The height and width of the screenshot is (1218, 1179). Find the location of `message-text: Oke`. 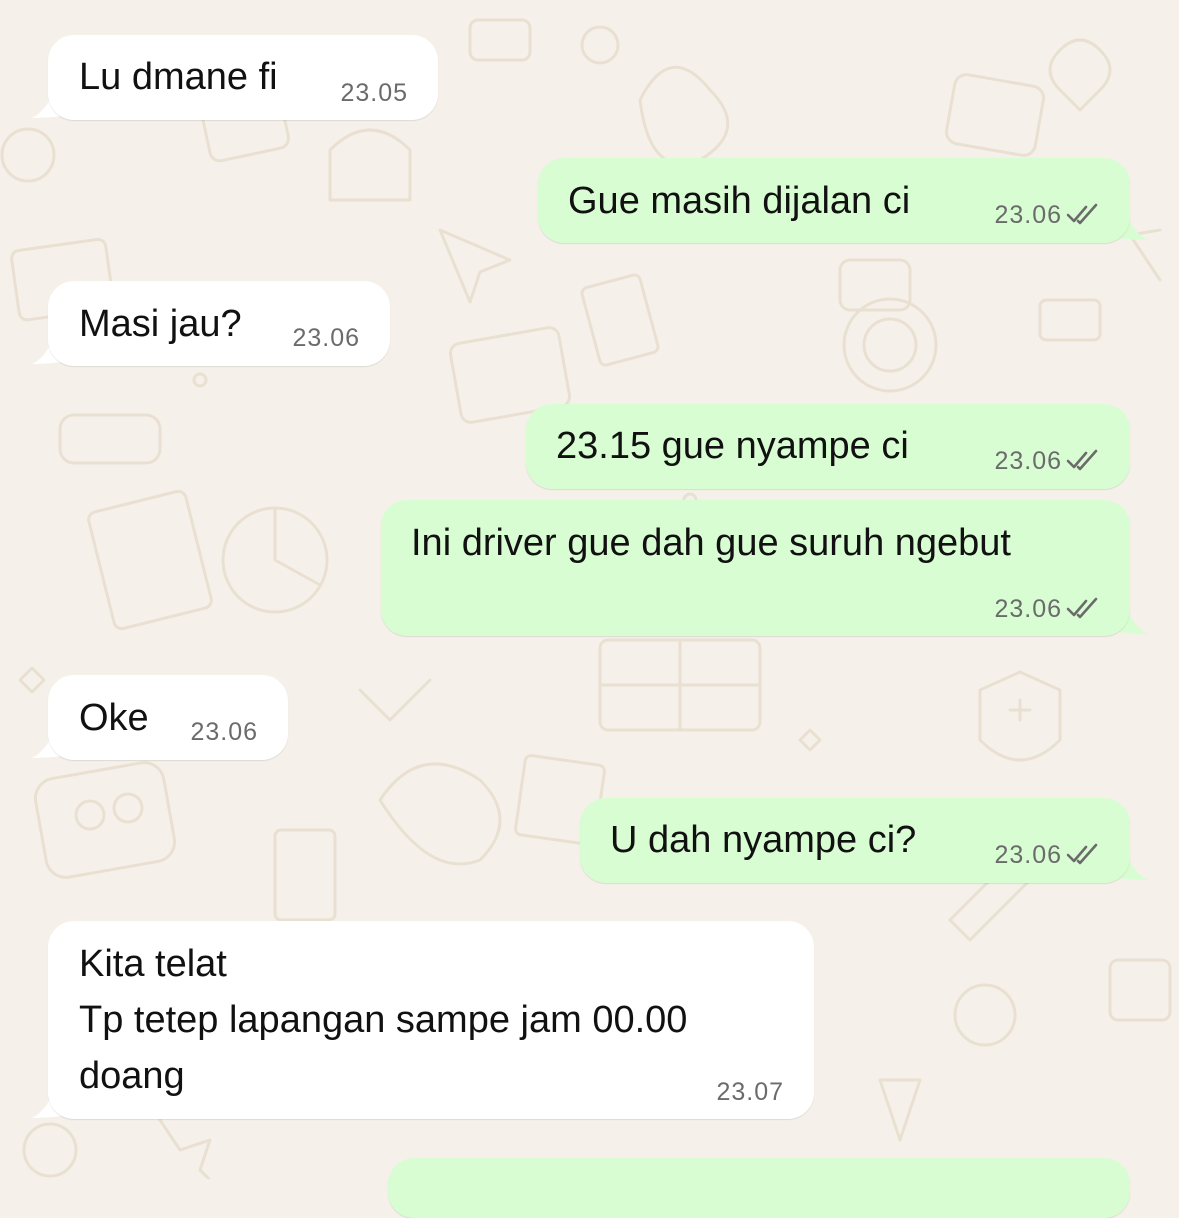

message-text: Oke is located at coordinates (114, 718).